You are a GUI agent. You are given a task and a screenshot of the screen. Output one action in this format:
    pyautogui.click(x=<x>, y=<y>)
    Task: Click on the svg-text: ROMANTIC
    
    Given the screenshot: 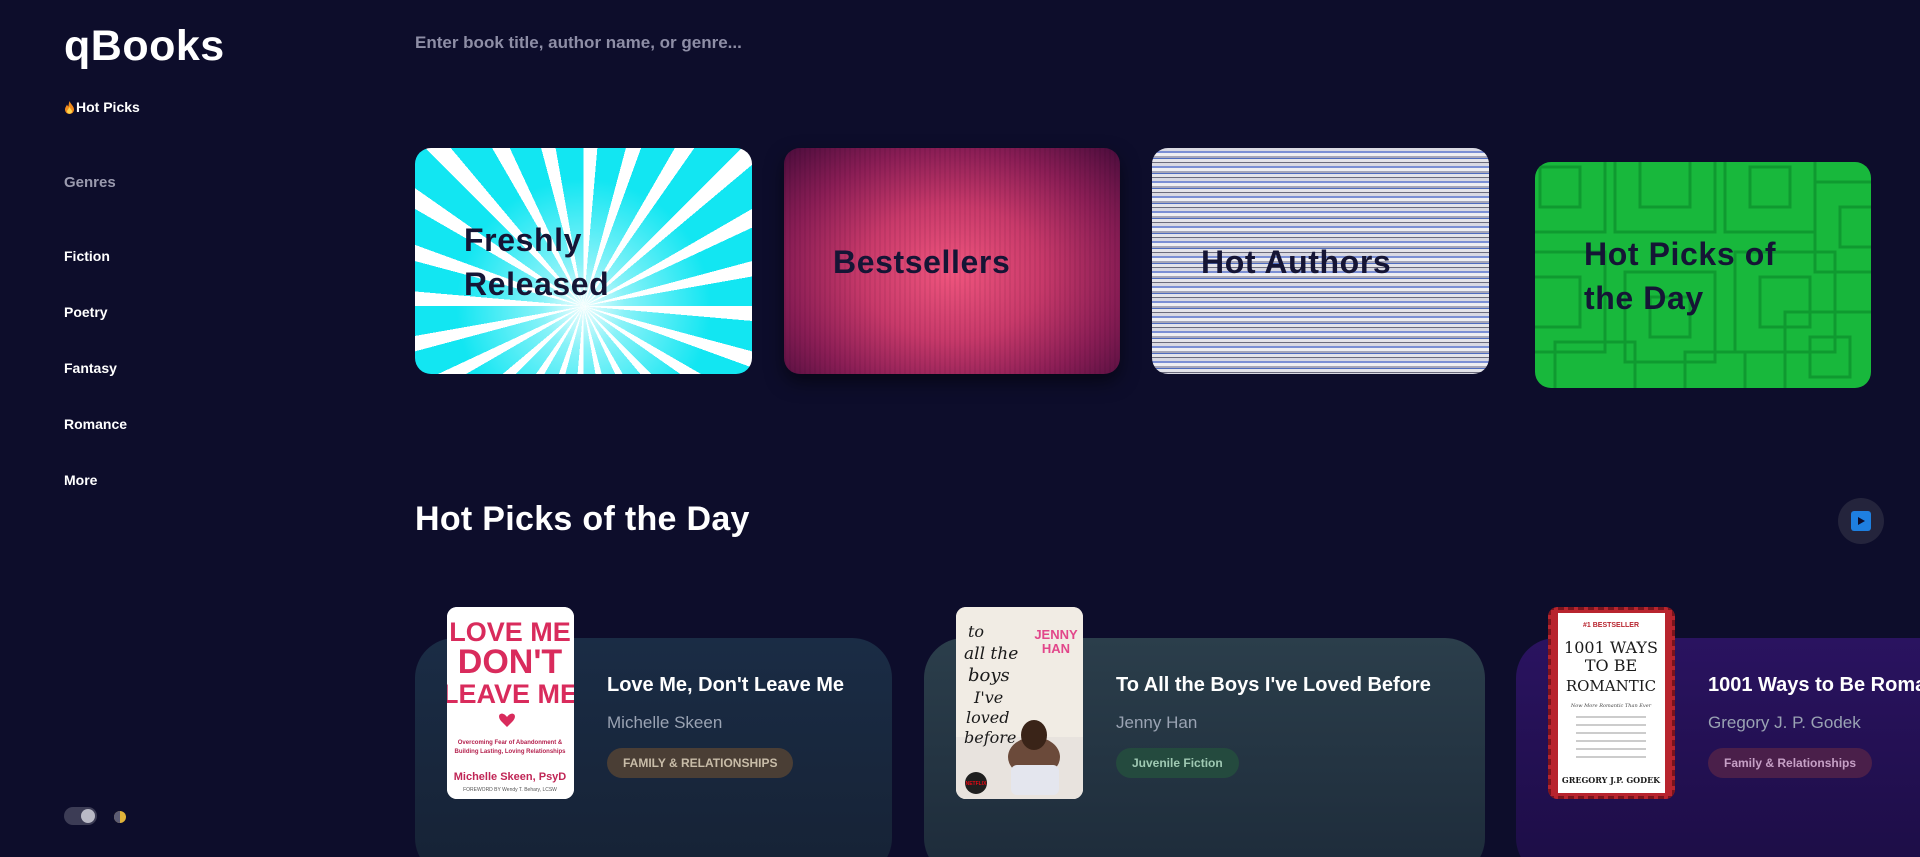 What is the action you would take?
    pyautogui.click(x=1611, y=686)
    